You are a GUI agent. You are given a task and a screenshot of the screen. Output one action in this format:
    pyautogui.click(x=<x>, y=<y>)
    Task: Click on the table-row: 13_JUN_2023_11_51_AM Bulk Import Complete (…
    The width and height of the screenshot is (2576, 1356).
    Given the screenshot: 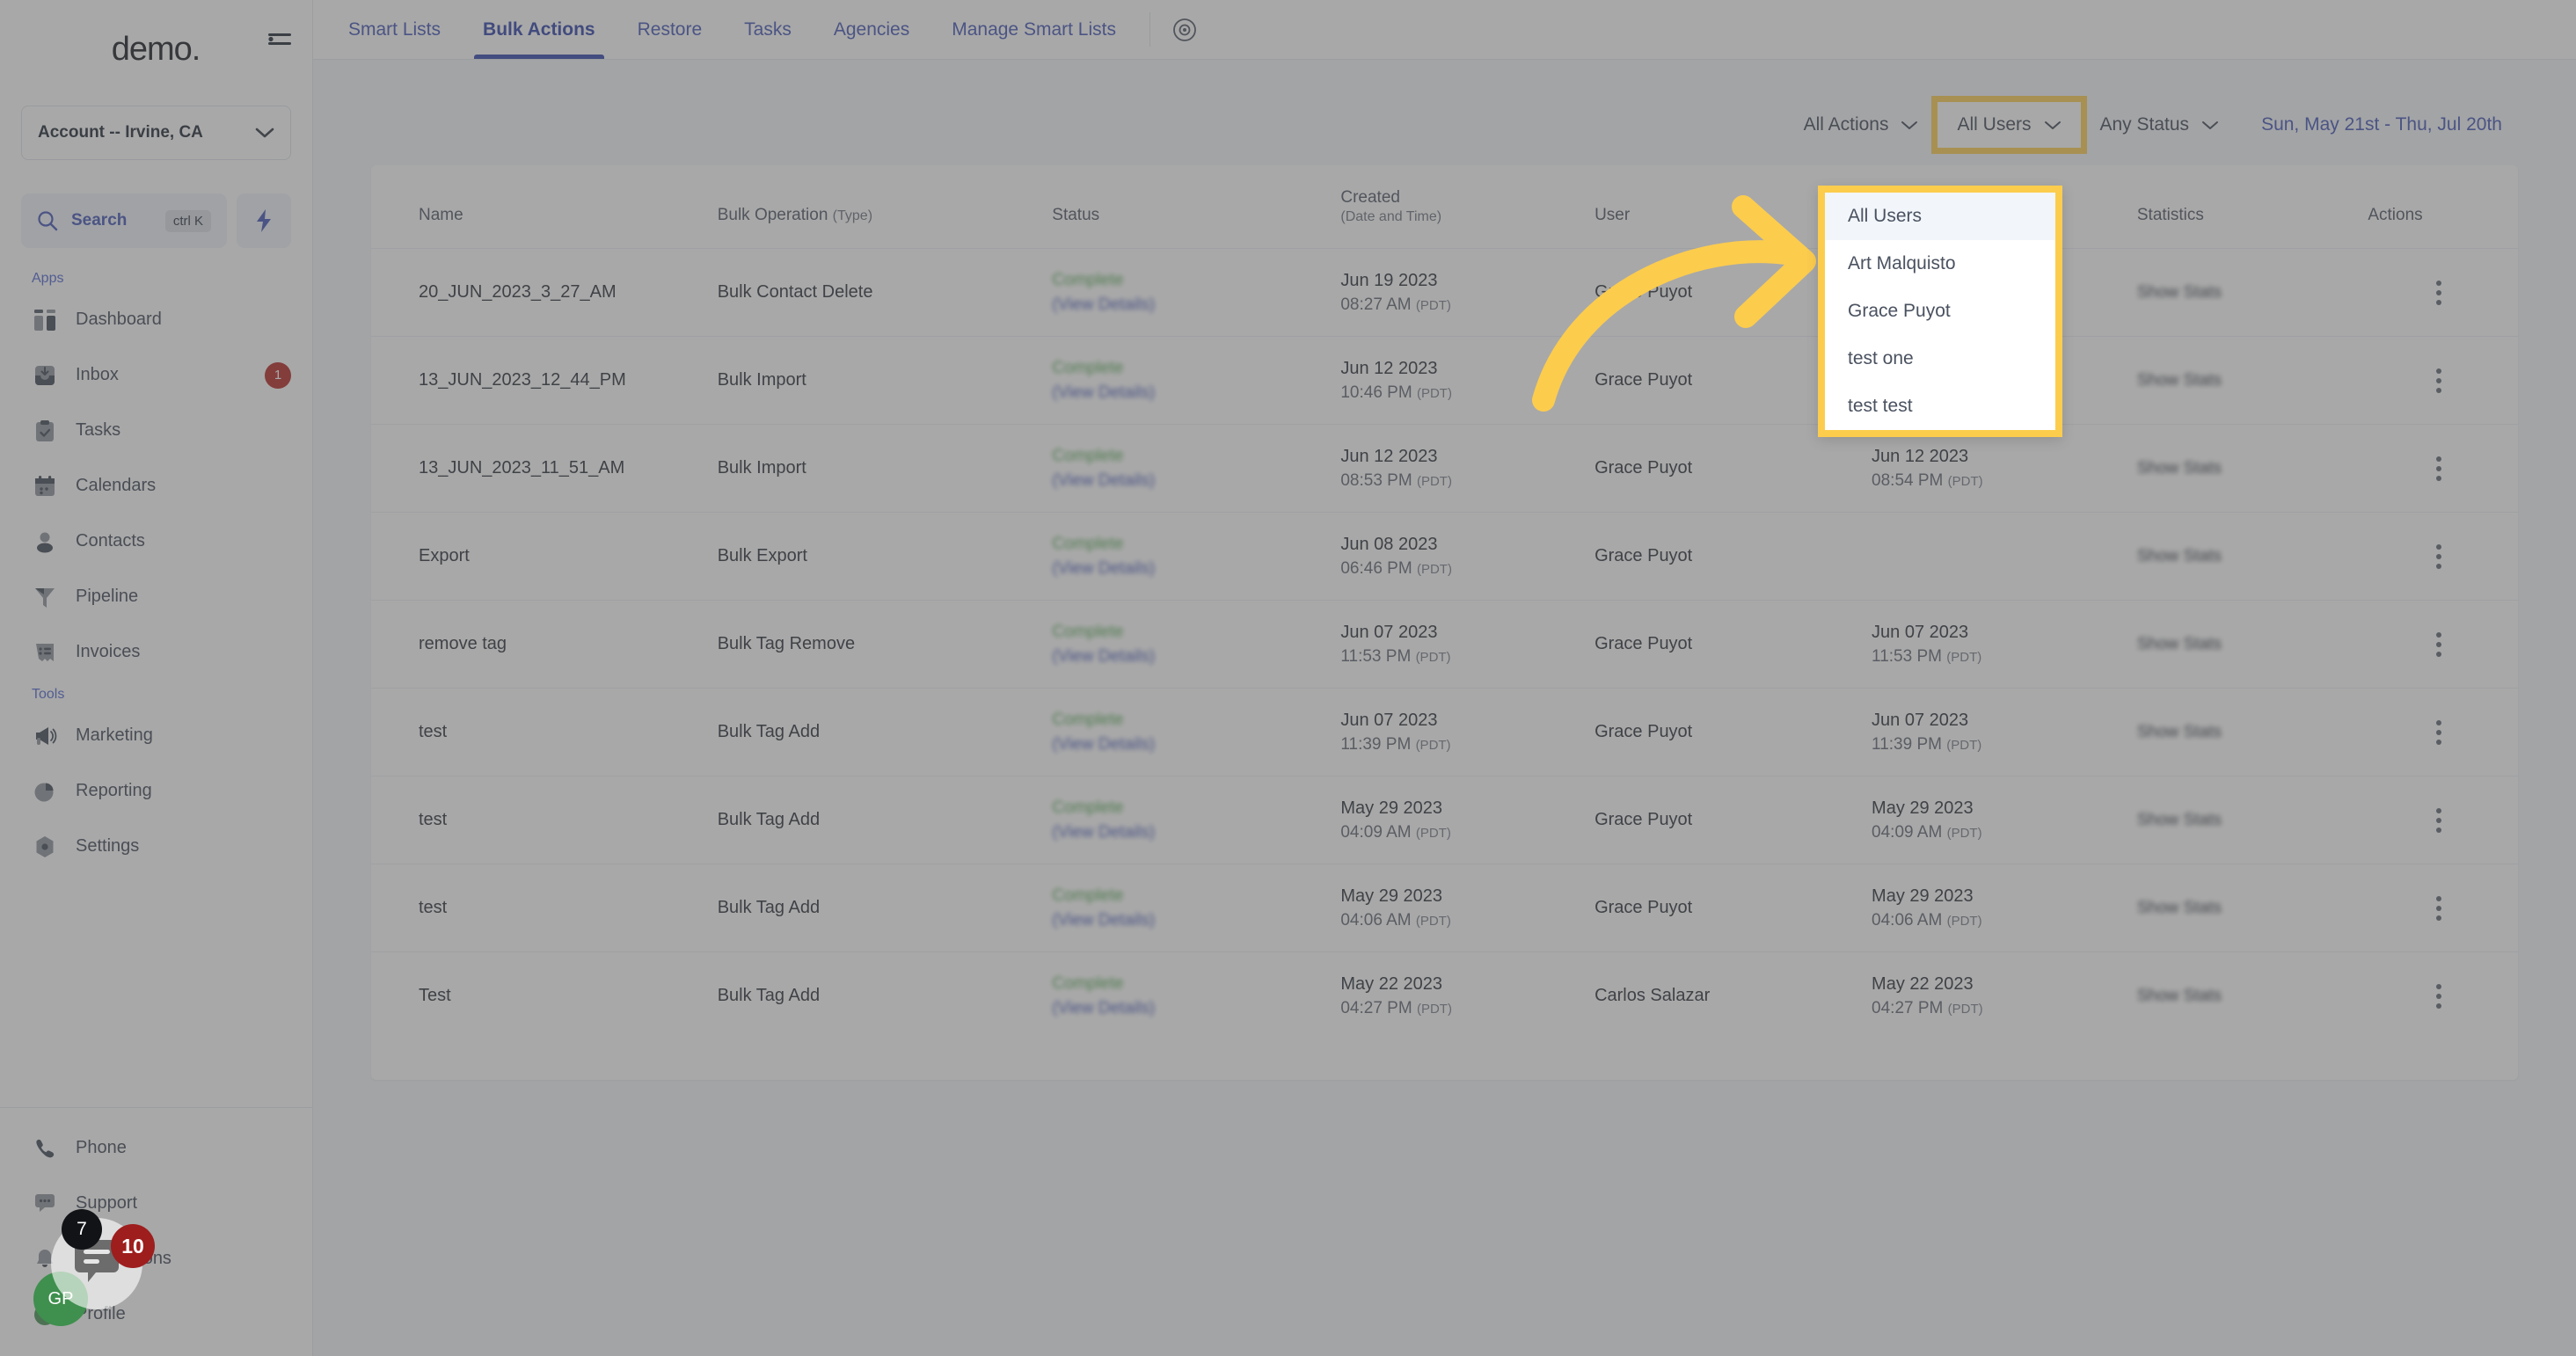 What is the action you would take?
    pyautogui.click(x=1444, y=468)
    